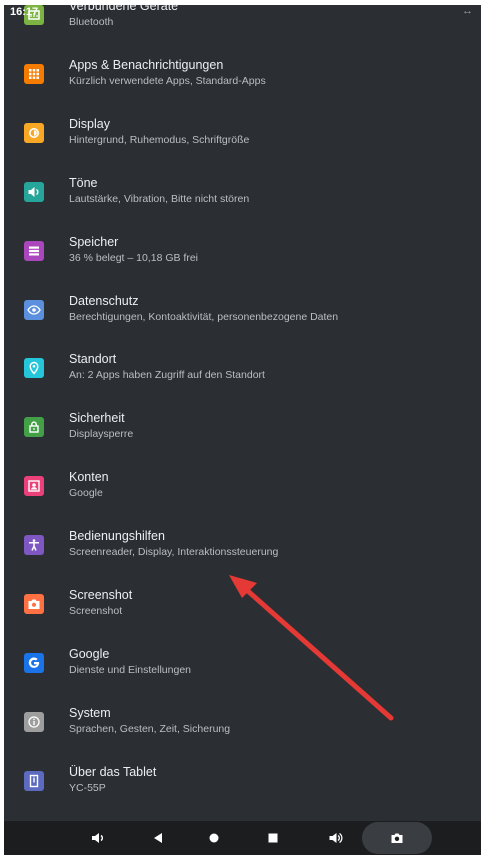 This screenshot has height=859, width=482. Describe the element at coordinates (104, 300) in the screenshot. I see `settings-item-title: Datenschutz` at that location.